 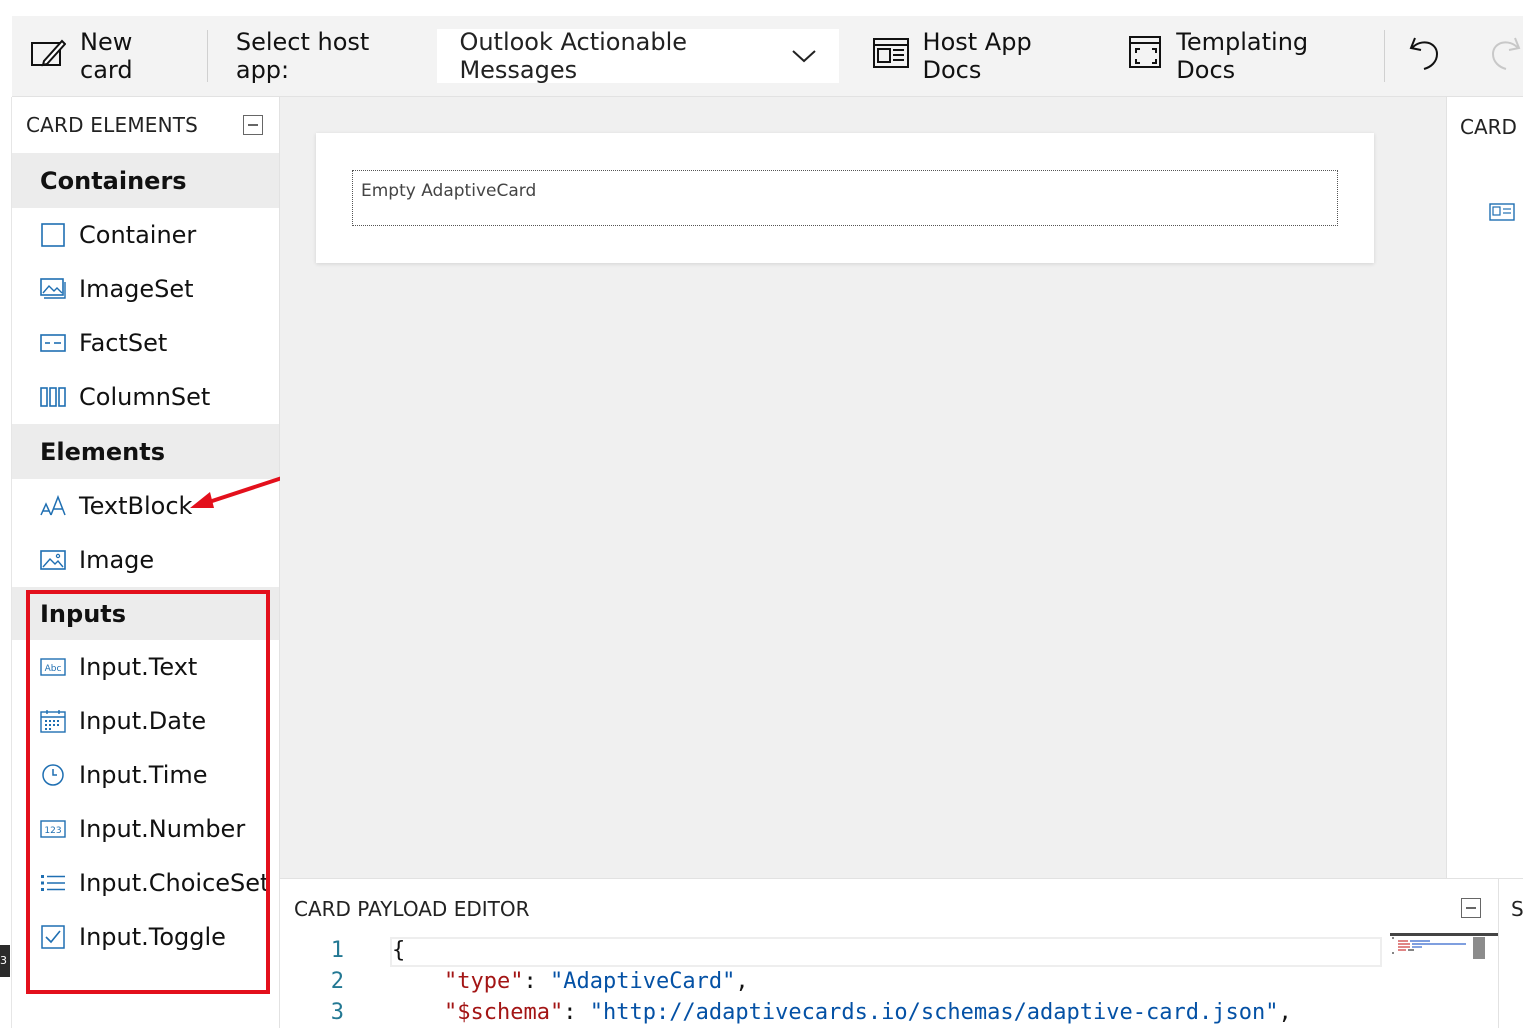 What do you see at coordinates (1506, 56) in the screenshot?
I see `redo-icon` at bounding box center [1506, 56].